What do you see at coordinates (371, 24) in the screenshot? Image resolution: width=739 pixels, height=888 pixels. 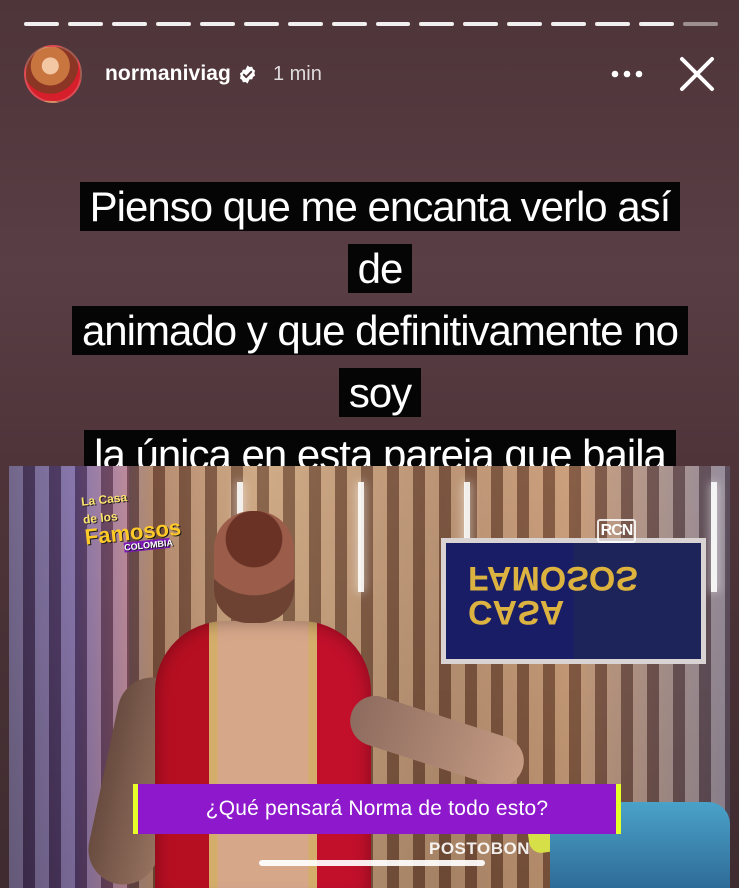 I see `story-progress-bar` at bounding box center [371, 24].